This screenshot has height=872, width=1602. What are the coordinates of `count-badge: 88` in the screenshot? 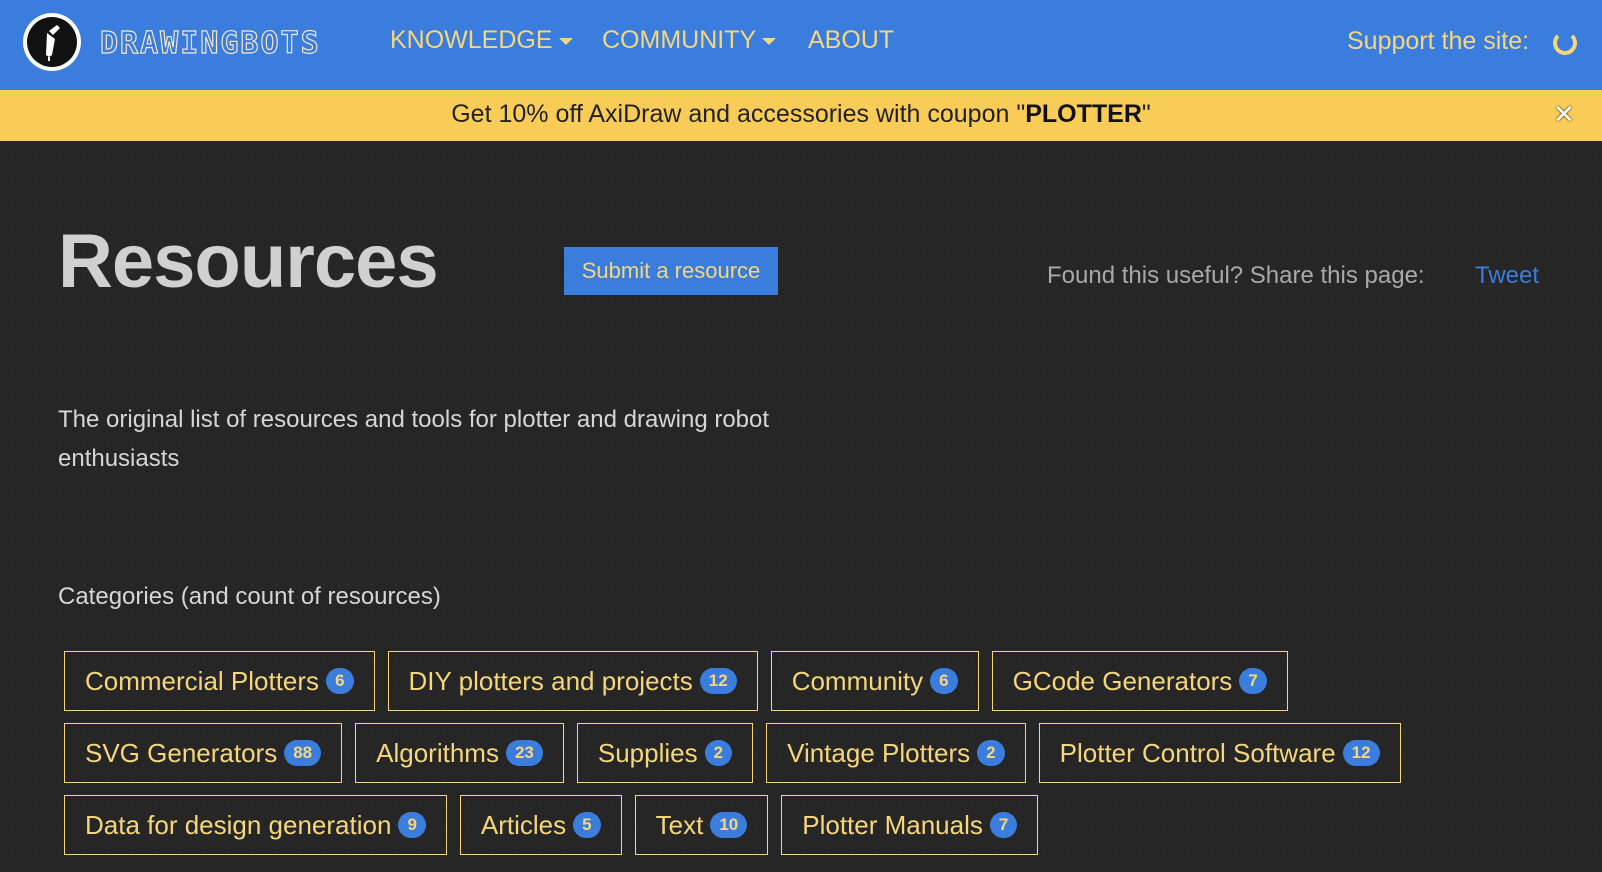 It's located at (303, 753).